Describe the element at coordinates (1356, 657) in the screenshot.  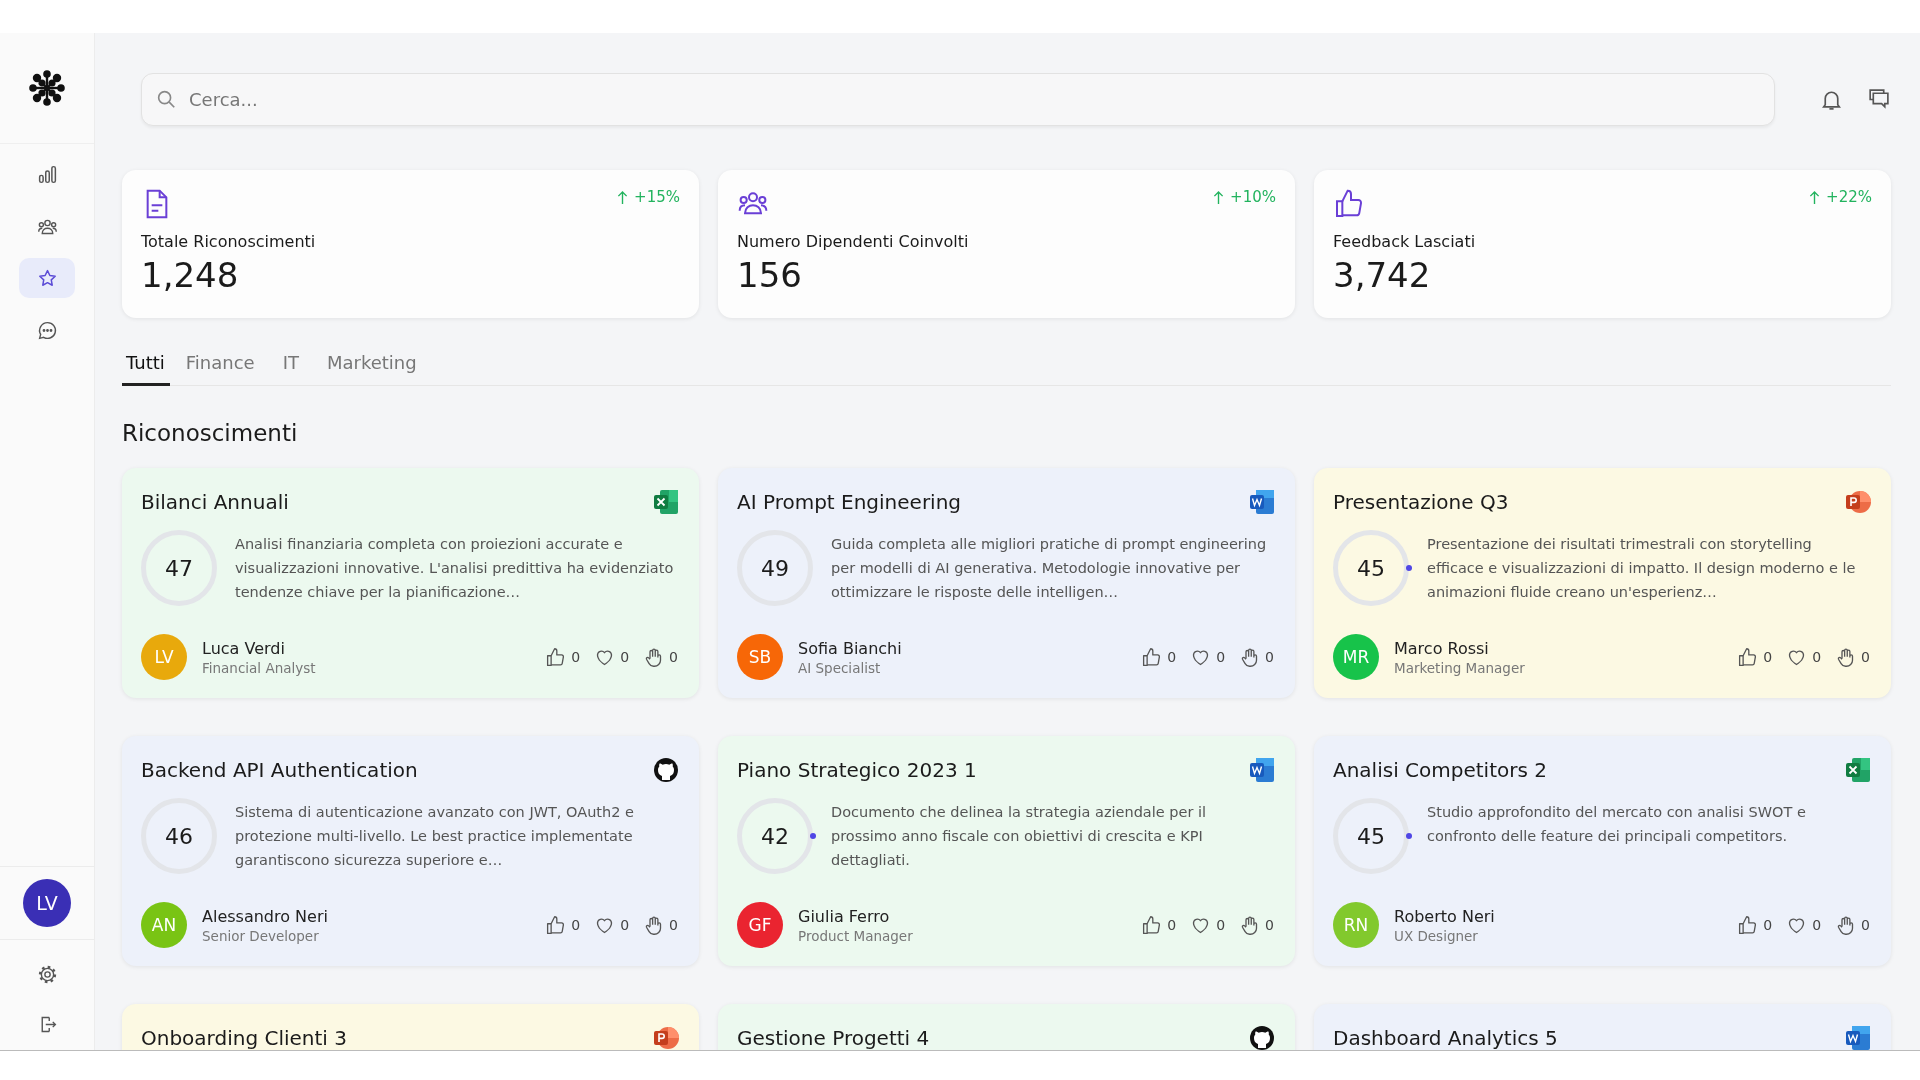
I see `author-avatar: MR` at that location.